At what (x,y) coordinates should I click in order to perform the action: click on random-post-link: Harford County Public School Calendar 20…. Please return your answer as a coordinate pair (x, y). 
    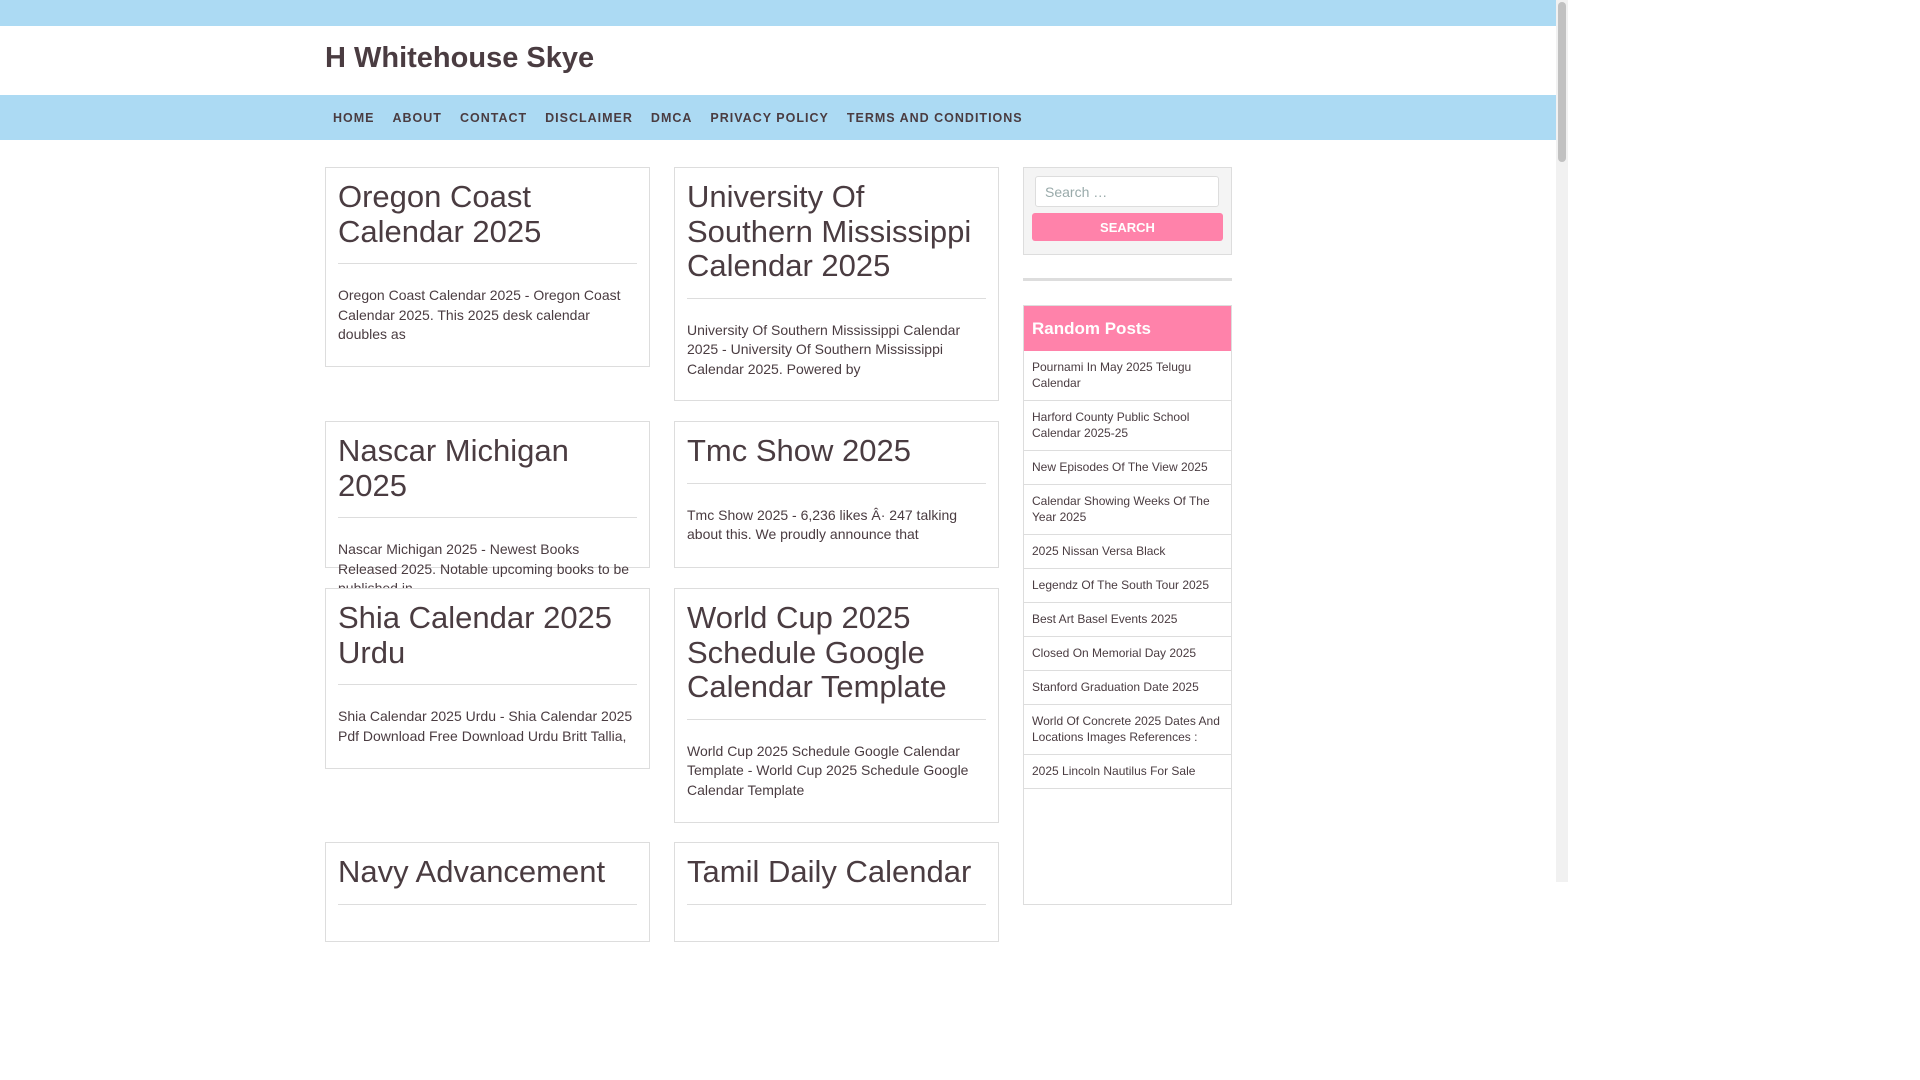
    Looking at the image, I should click on (1127, 426).